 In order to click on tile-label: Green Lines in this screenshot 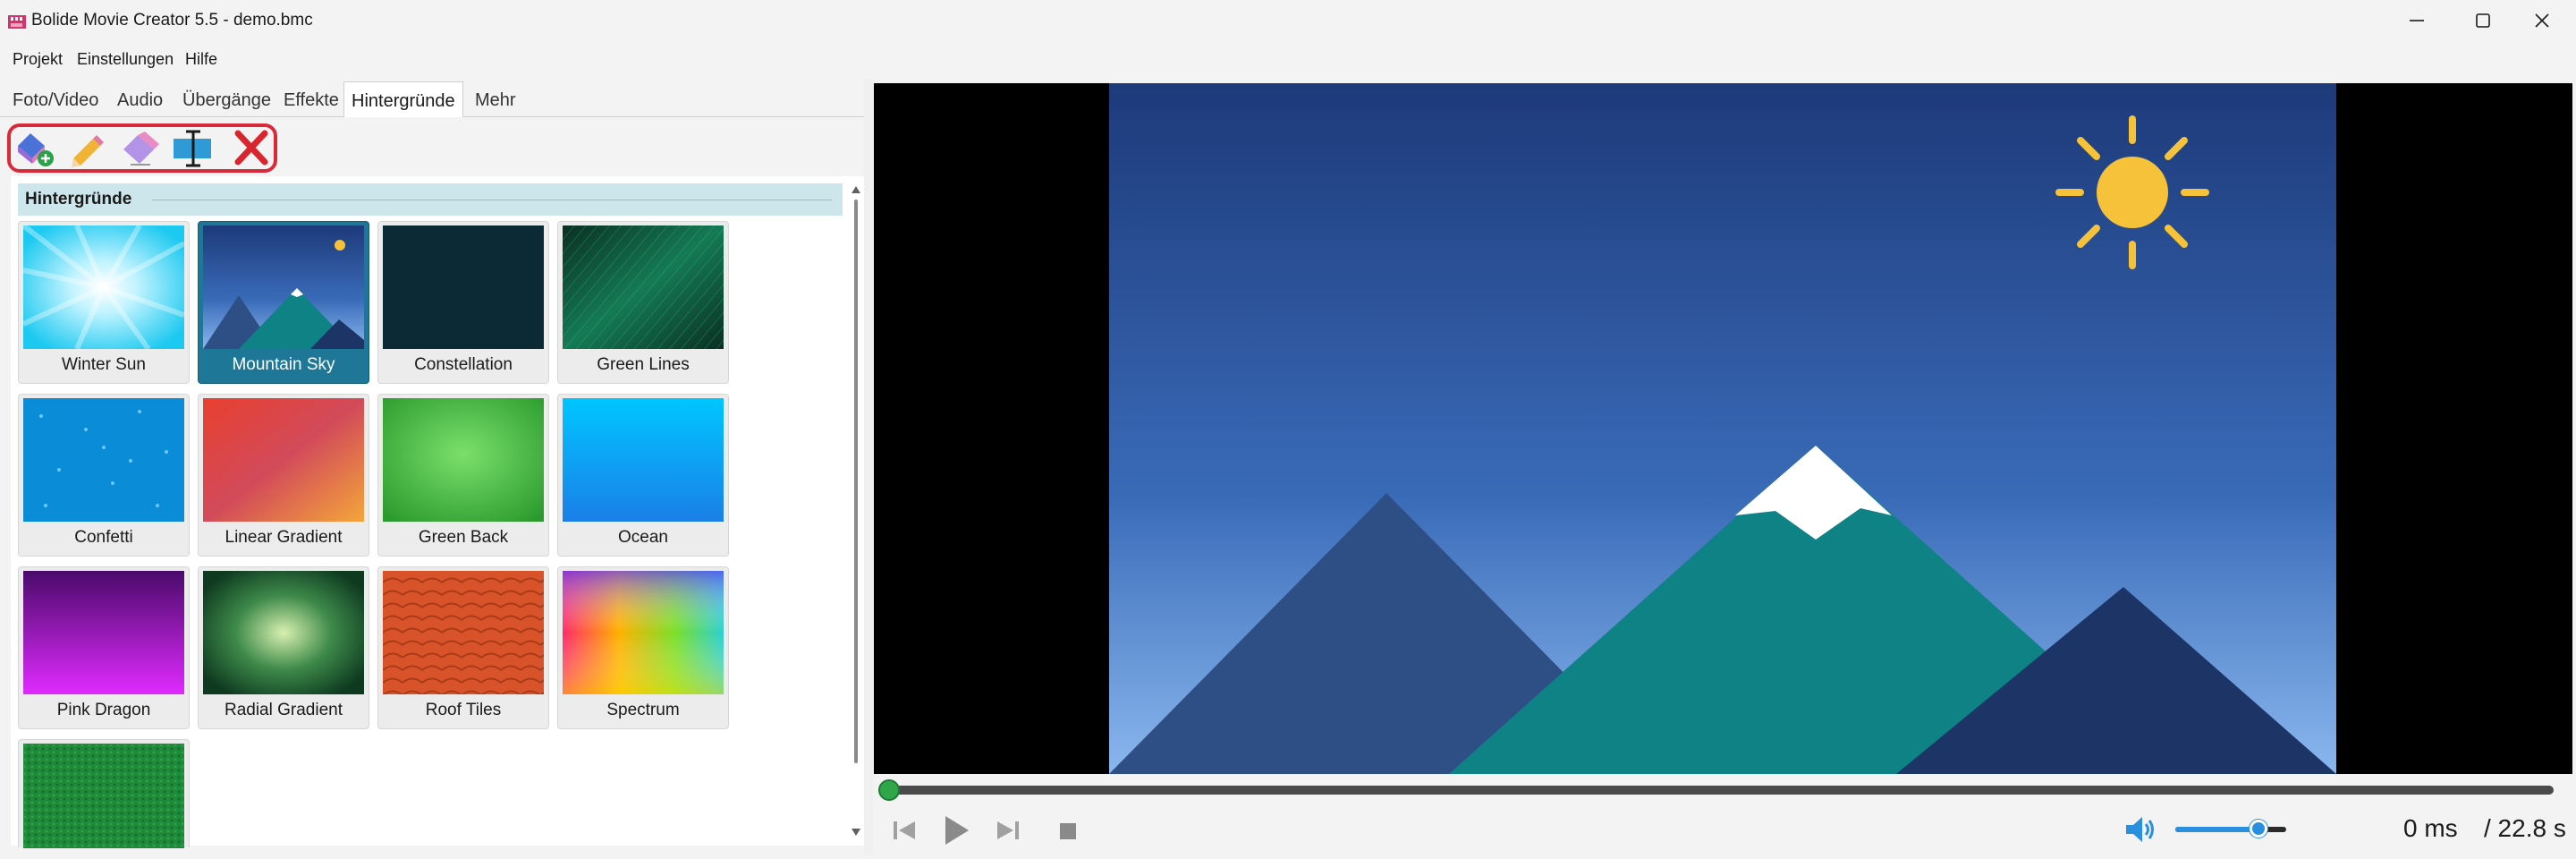, I will do `click(643, 364)`.